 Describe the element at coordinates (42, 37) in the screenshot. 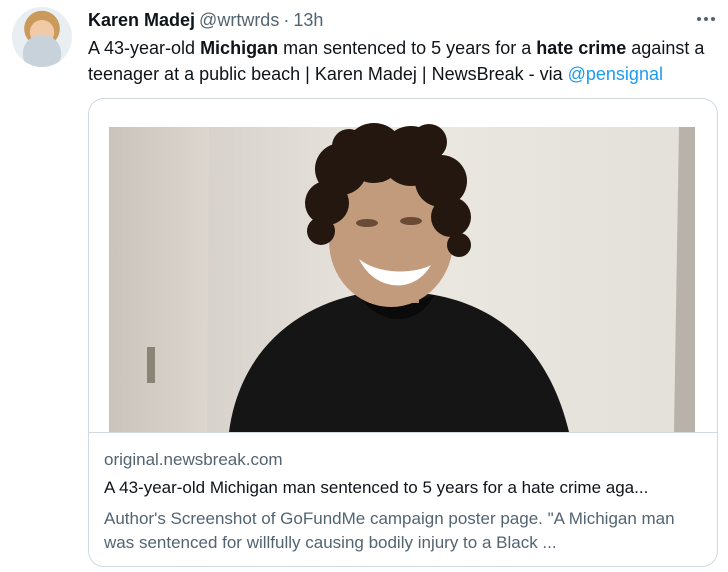

I see `avatar` at that location.